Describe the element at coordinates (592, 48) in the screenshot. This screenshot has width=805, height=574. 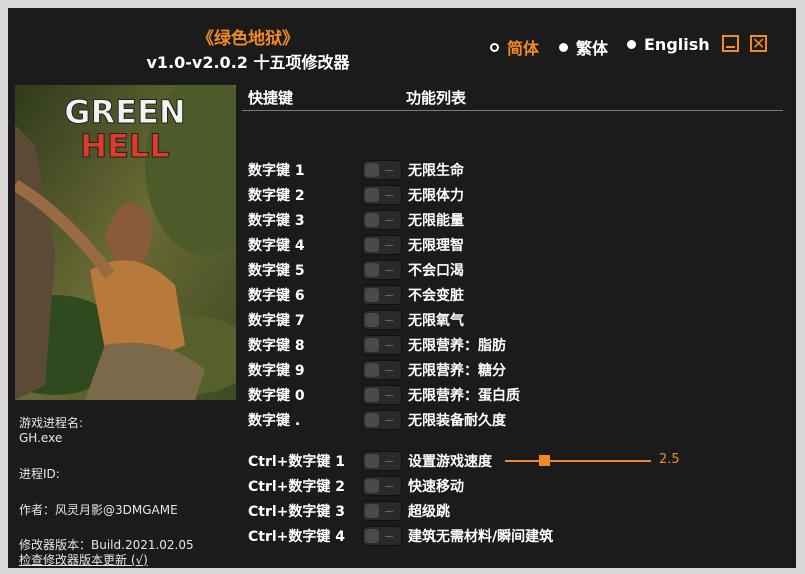
I see `lang-label: 繁体` at that location.